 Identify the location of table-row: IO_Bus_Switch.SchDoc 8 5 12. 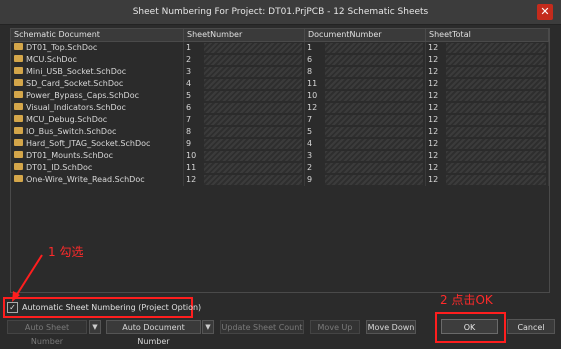
(280, 132).